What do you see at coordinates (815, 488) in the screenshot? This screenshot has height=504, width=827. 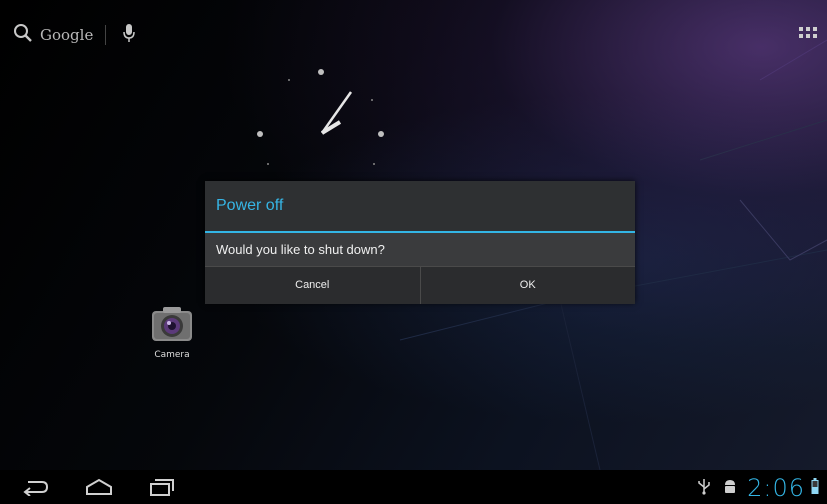 I see `battery-icon` at bounding box center [815, 488].